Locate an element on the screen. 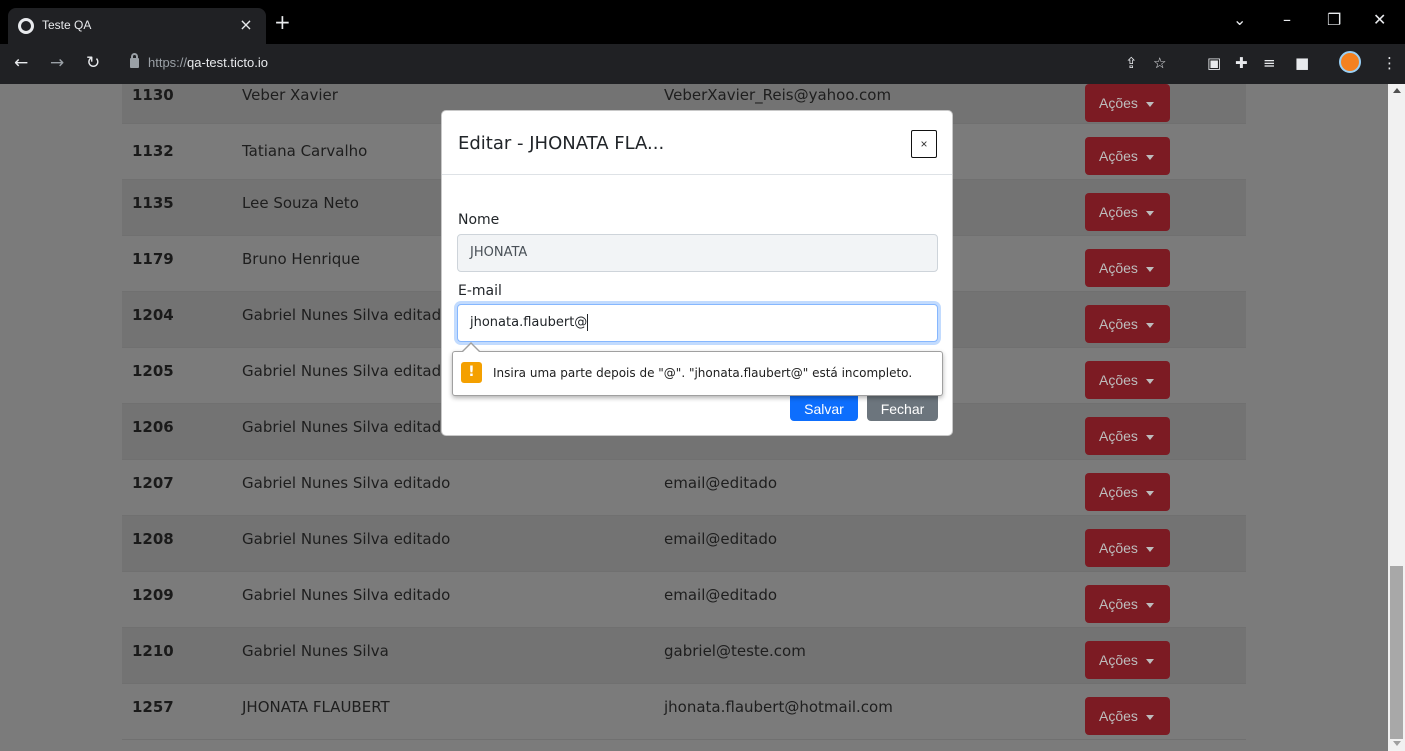  browser-tab: Teste QA × is located at coordinates (137, 26).